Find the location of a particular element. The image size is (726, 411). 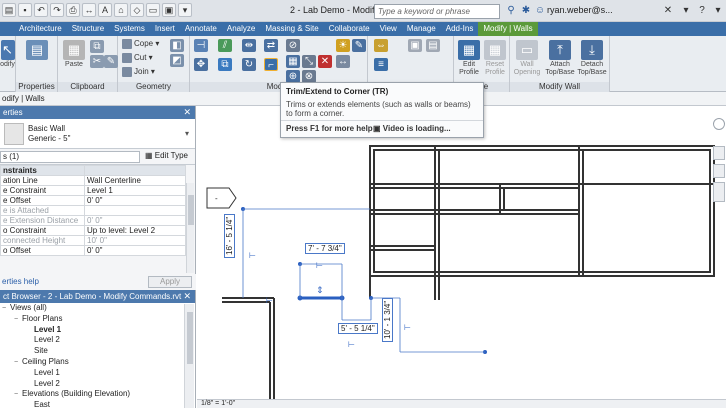

attach-top-base-button: ⤒ Attach Top/Base is located at coordinates (560, 58).